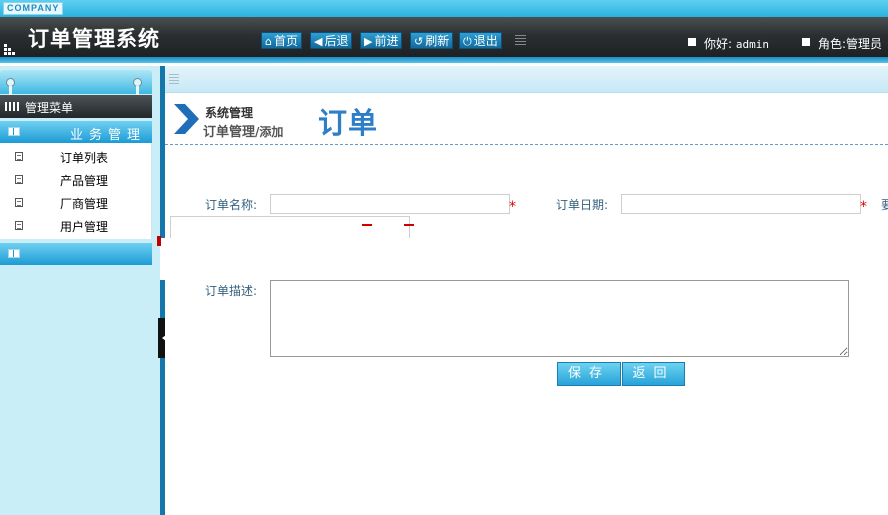 Image resolution: width=888 pixels, height=515 pixels. What do you see at coordinates (864, 44) in the screenshot?
I see `role-value: 管理员` at bounding box center [864, 44].